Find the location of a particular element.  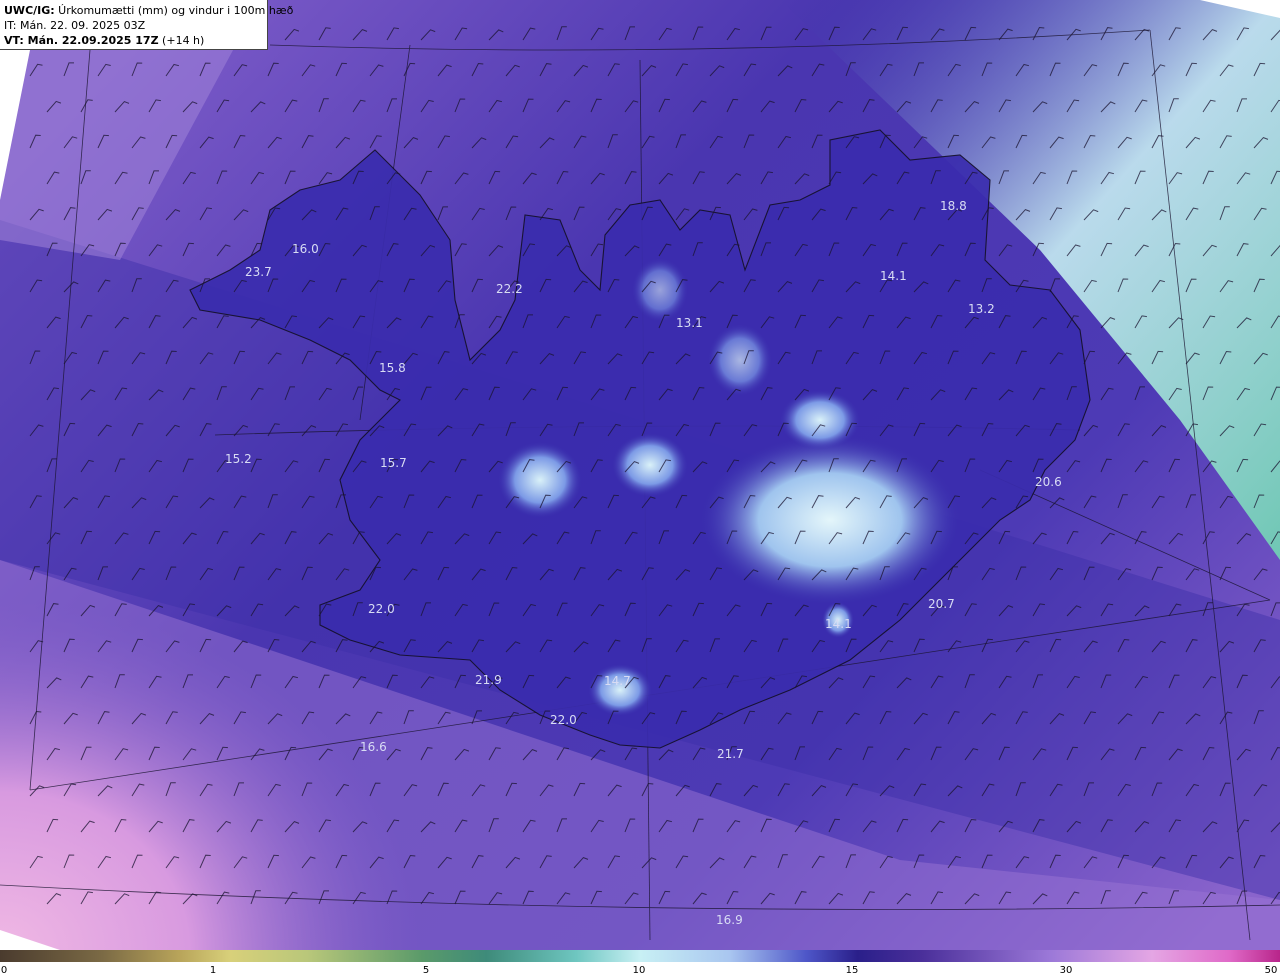

product-prefix: UWC/IG: is located at coordinates (29, 10).